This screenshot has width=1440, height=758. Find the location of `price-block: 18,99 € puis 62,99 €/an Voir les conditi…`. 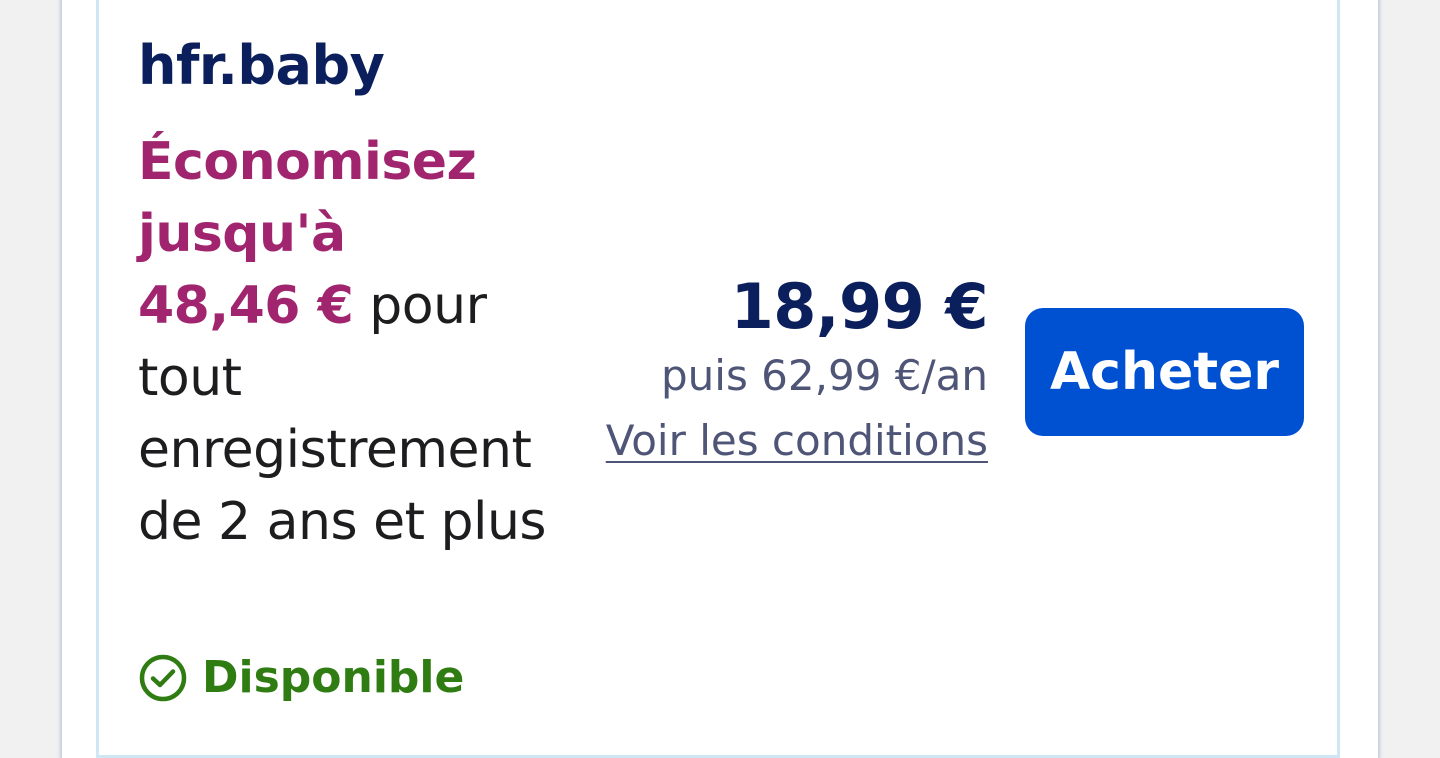

price-block: 18,99 € puis 62,99 €/an Voir les conditi… is located at coordinates (797, 372).